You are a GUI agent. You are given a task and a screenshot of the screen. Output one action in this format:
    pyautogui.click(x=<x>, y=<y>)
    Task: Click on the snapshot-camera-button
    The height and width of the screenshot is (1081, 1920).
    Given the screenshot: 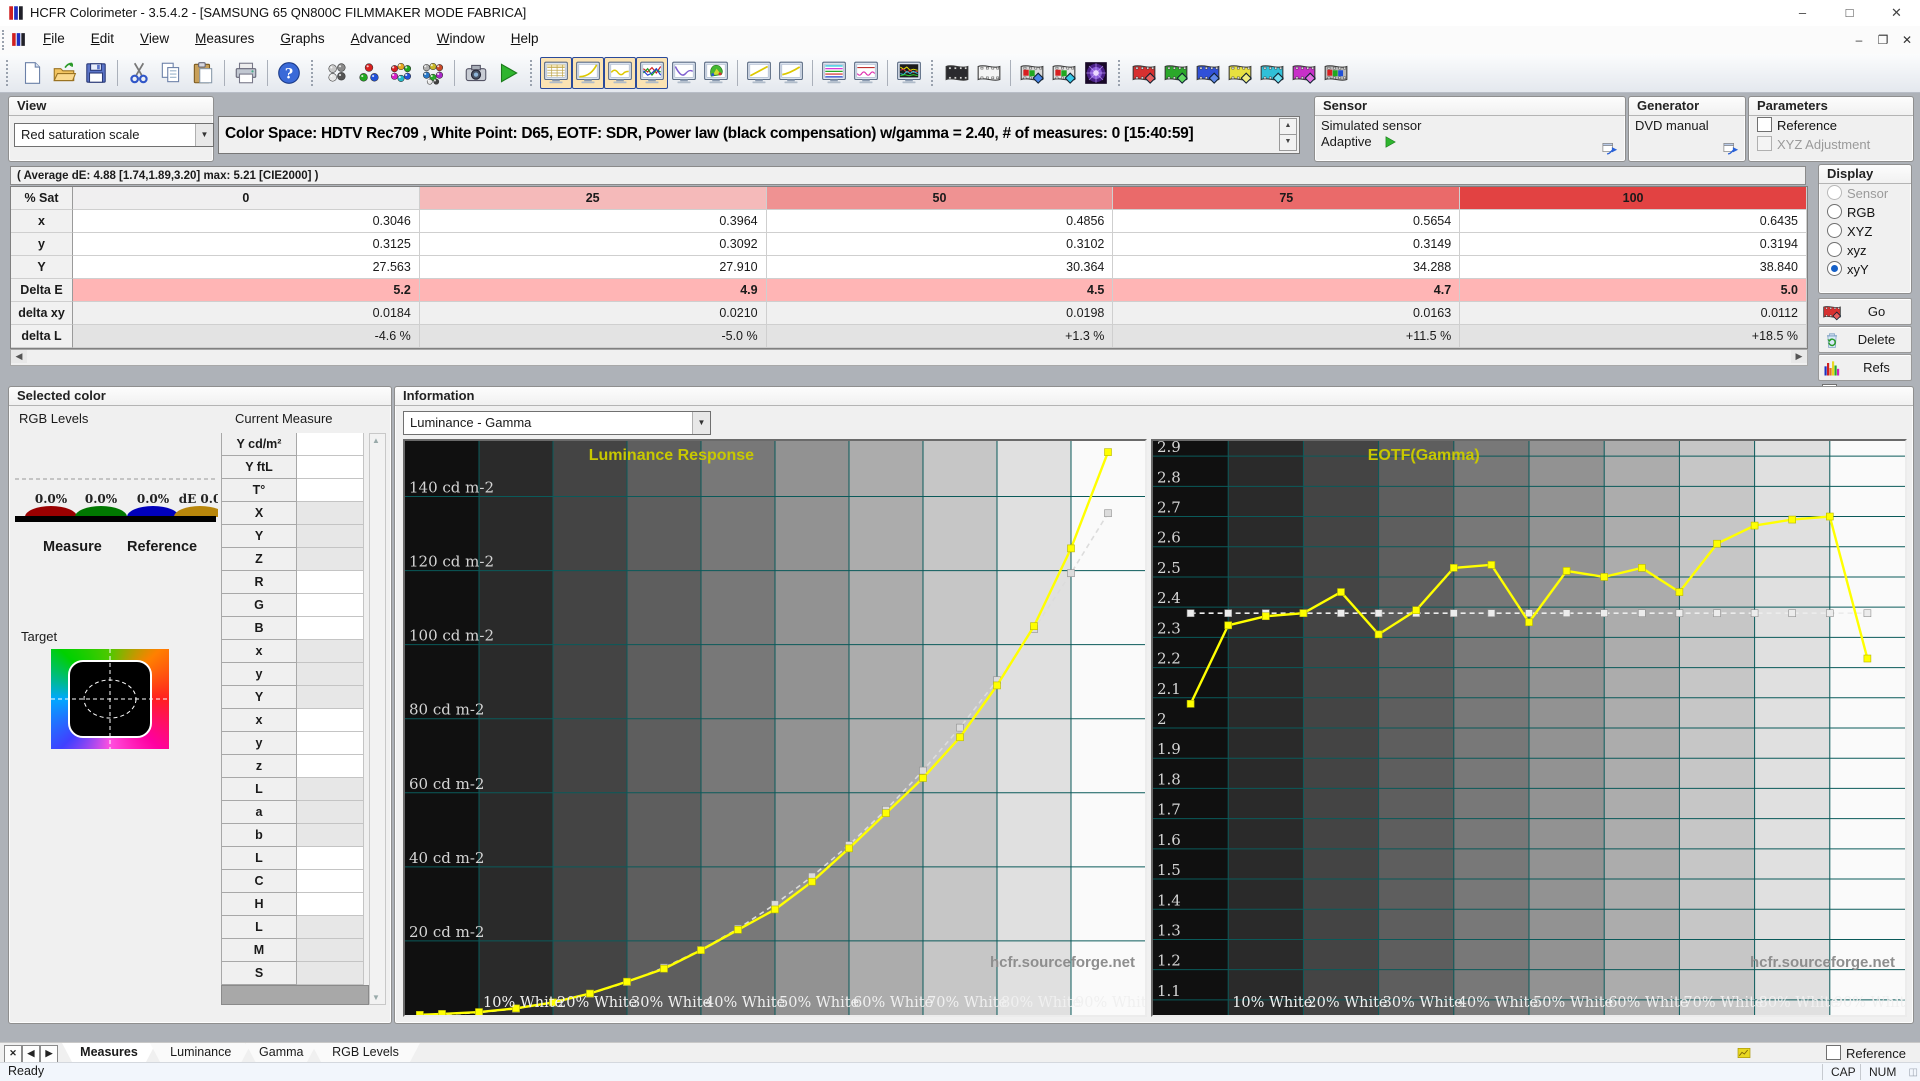 What is the action you would take?
    pyautogui.click(x=476, y=73)
    